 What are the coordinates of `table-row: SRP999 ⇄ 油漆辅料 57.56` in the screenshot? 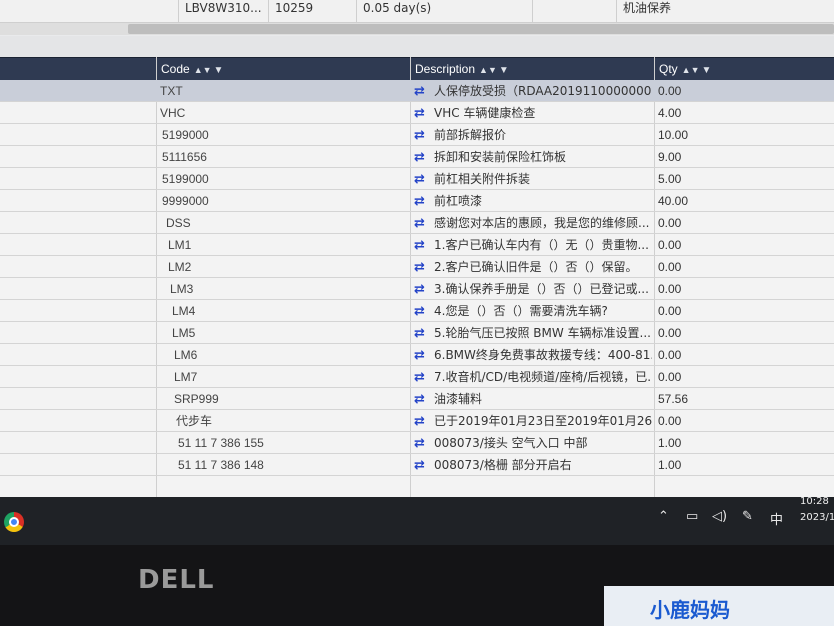 It's located at (417, 399).